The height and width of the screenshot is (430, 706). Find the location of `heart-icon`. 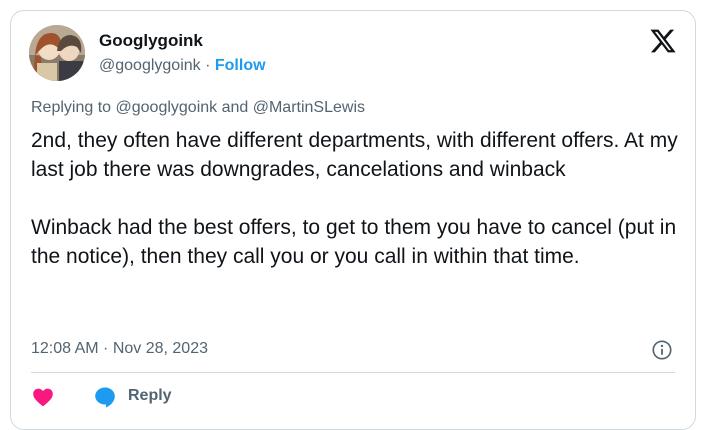

heart-icon is located at coordinates (43, 397).